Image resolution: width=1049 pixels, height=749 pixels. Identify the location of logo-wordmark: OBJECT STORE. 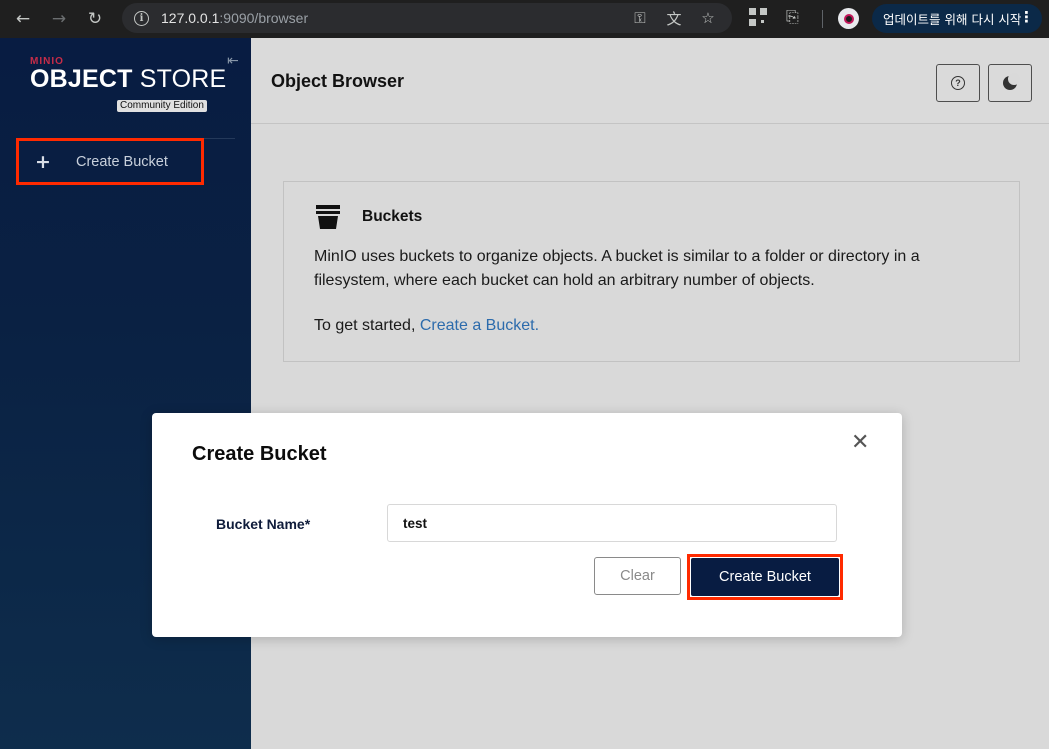
(128, 79).